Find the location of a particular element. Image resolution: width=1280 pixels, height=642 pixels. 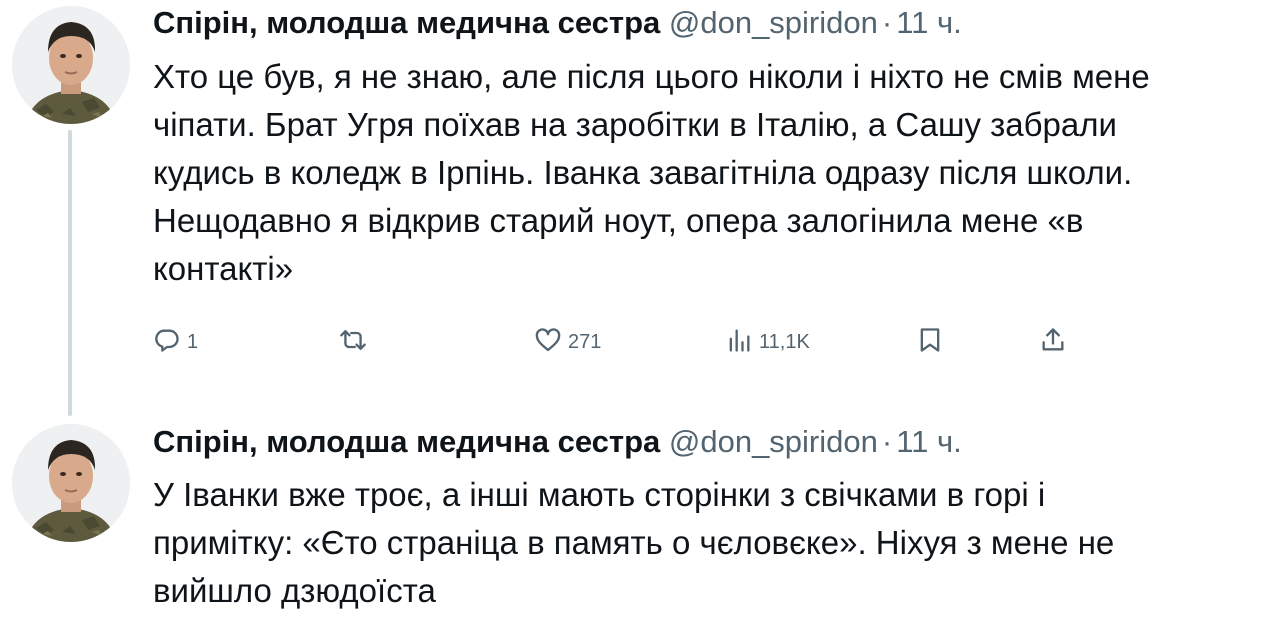

retweet-button is located at coordinates (356, 342).